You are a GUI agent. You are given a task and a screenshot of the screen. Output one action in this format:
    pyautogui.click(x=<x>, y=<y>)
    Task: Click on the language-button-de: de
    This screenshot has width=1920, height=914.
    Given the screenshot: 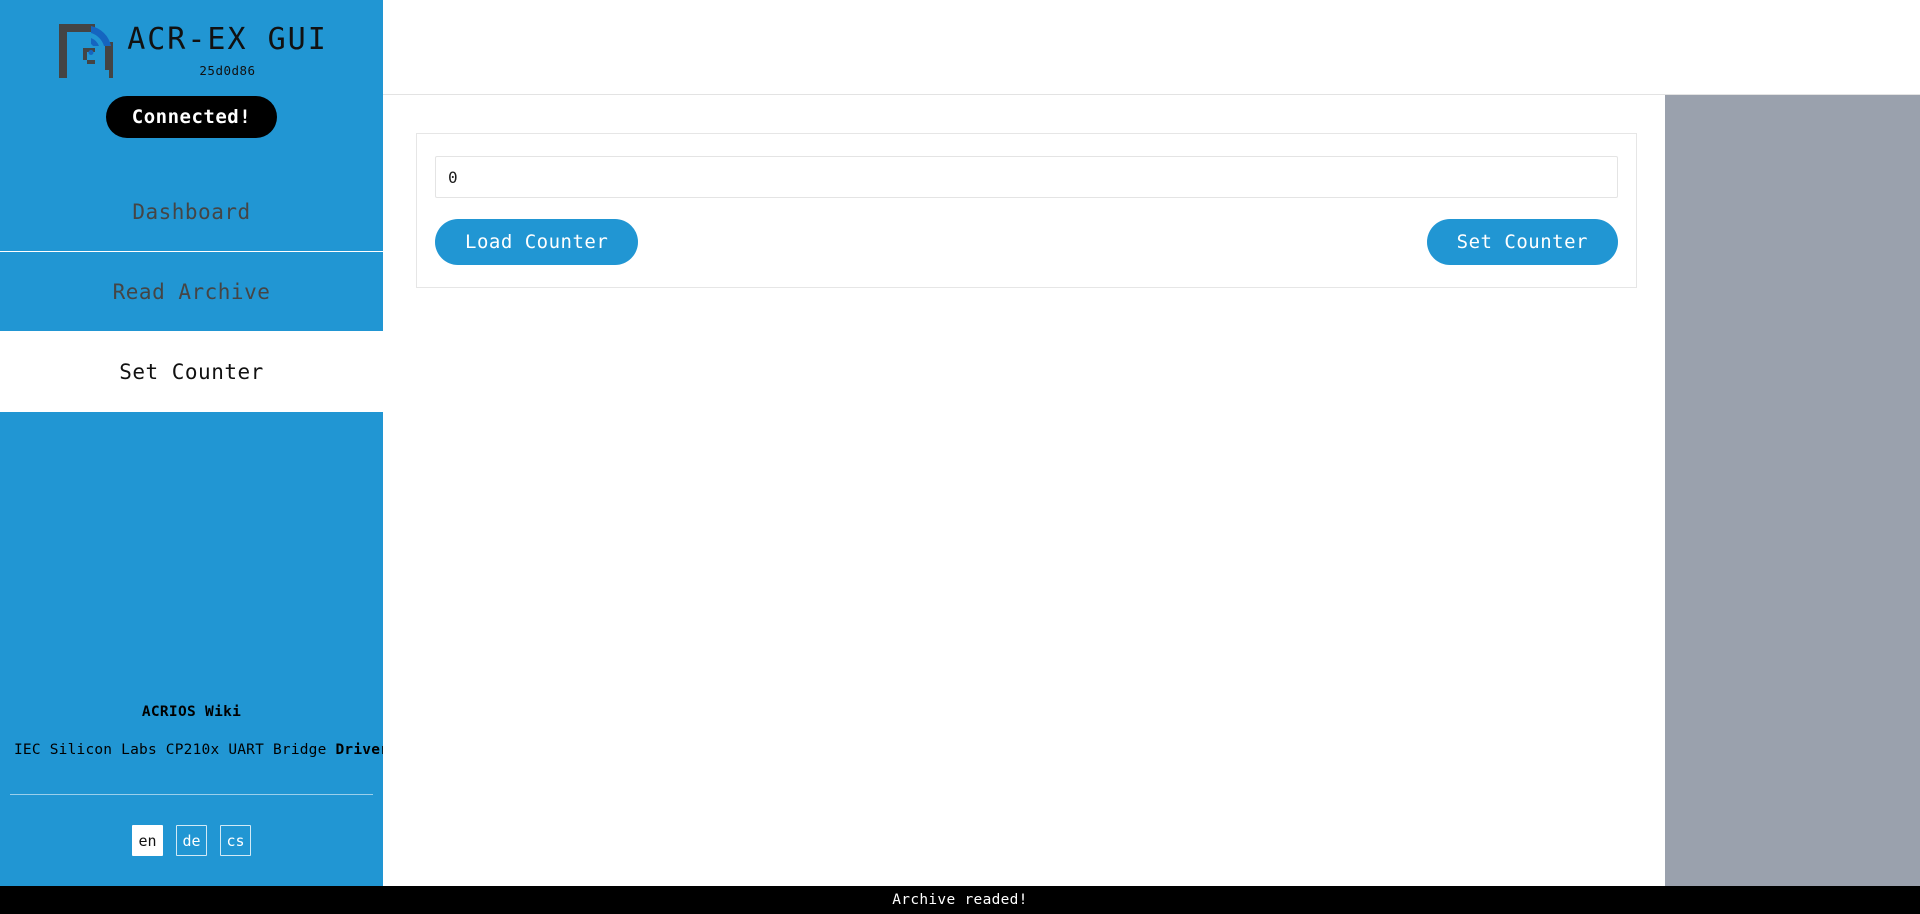 What is the action you would take?
    pyautogui.click(x=191, y=840)
    